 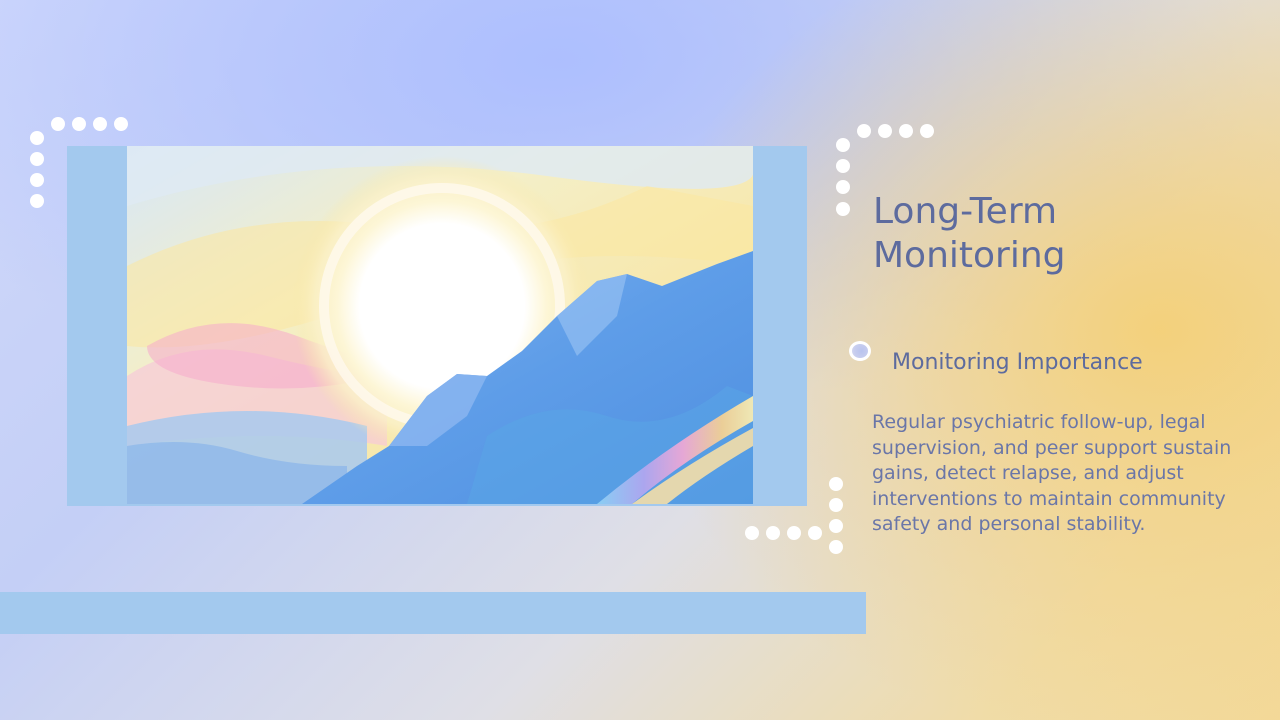 What do you see at coordinates (433, 613) in the screenshot?
I see `accent-bar` at bounding box center [433, 613].